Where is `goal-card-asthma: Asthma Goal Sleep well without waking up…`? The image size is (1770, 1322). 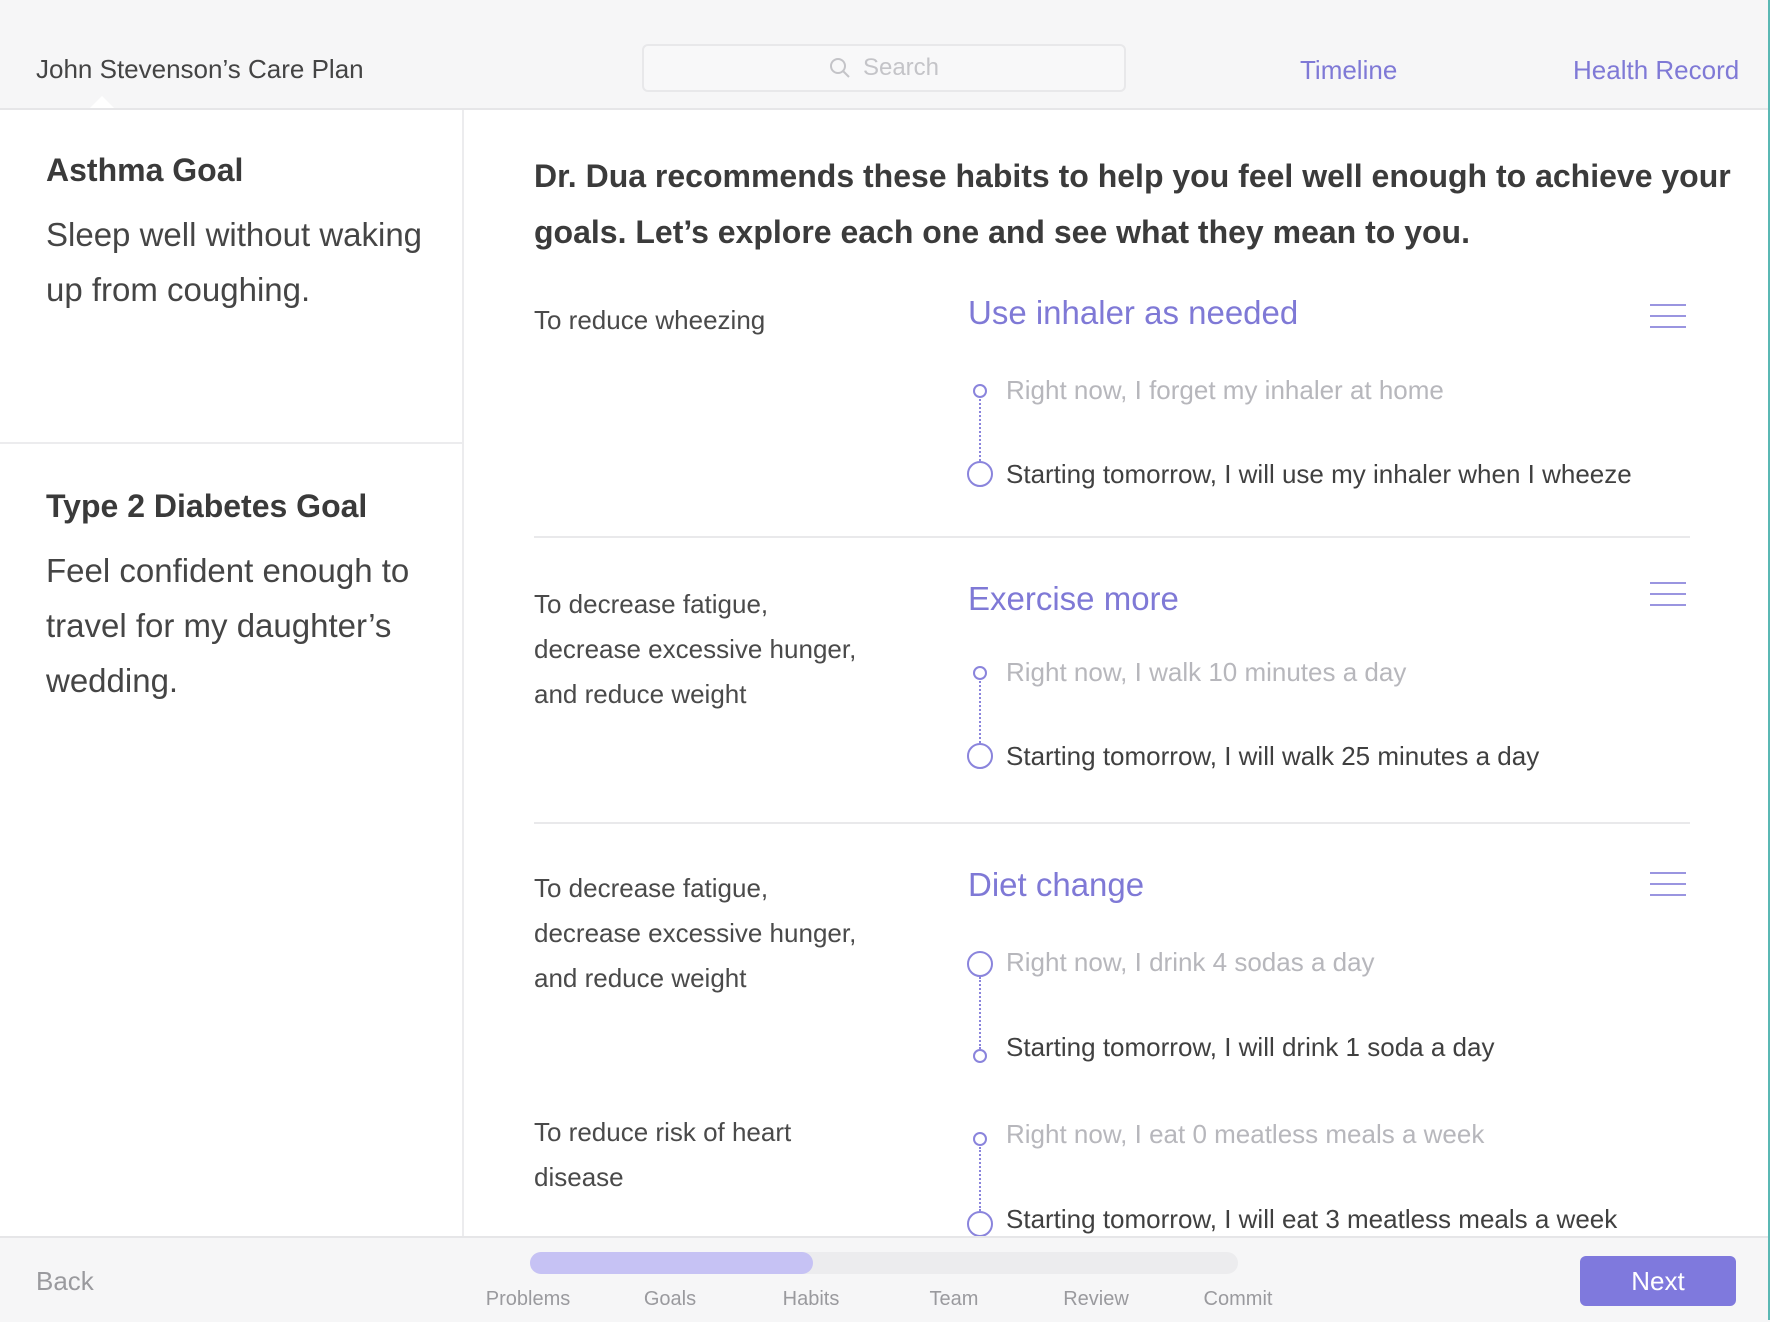
goal-card-asthma: Asthma Goal Sleep well without waking up… is located at coordinates (236, 234).